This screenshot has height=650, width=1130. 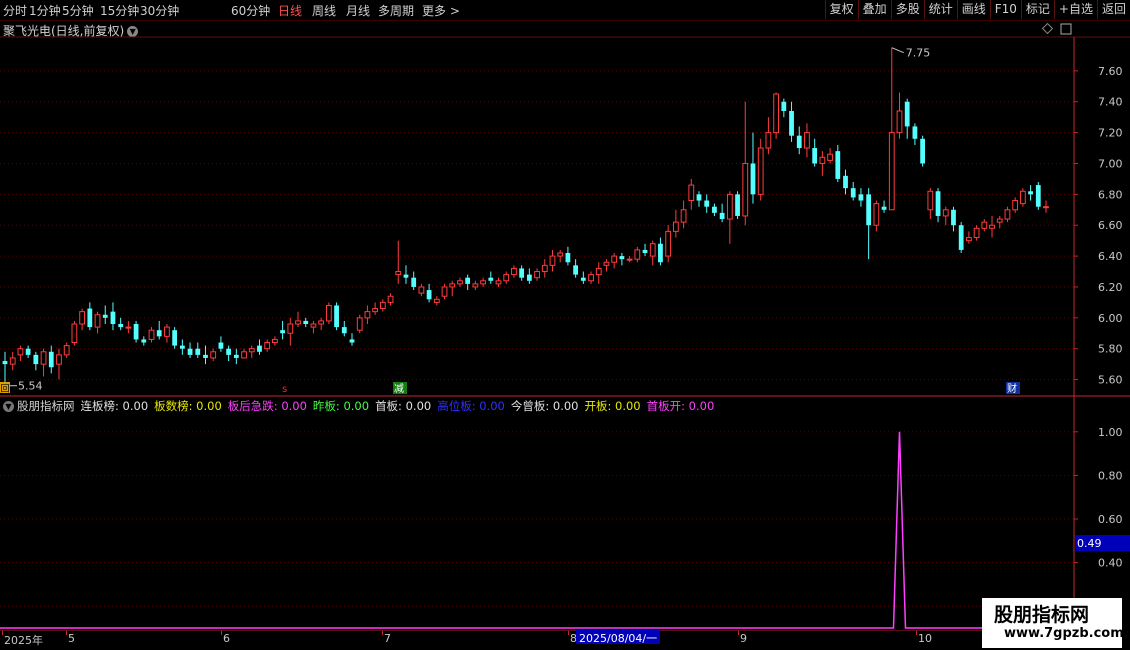 What do you see at coordinates (226, 638) in the screenshot?
I see `date-label: 6` at bounding box center [226, 638].